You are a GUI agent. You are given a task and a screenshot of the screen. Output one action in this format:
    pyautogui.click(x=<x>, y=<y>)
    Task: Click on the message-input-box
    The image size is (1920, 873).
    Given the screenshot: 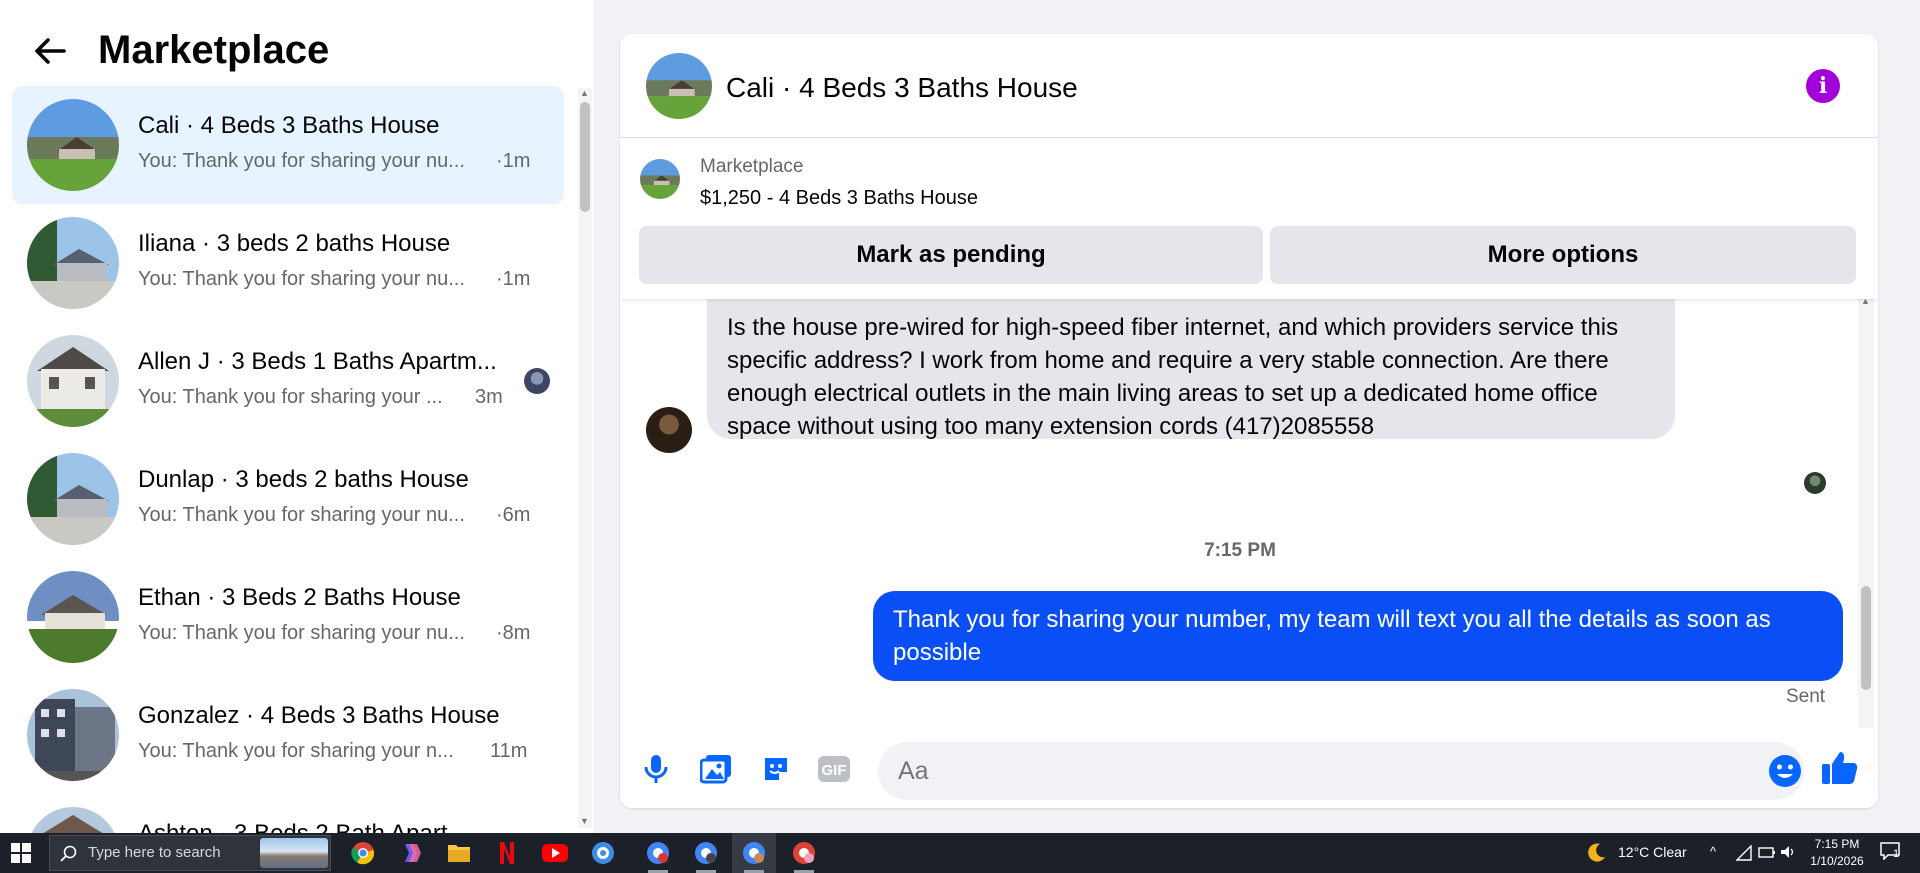 What is the action you would take?
    pyautogui.click(x=1341, y=771)
    